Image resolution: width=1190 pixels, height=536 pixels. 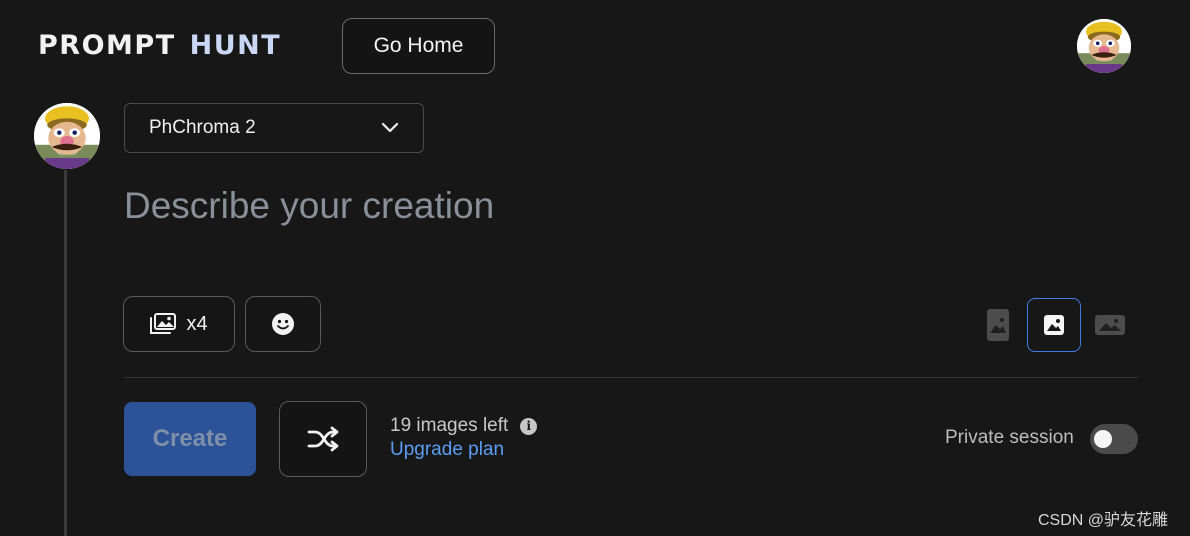 I want to click on prompt-input, so click(x=574, y=206).